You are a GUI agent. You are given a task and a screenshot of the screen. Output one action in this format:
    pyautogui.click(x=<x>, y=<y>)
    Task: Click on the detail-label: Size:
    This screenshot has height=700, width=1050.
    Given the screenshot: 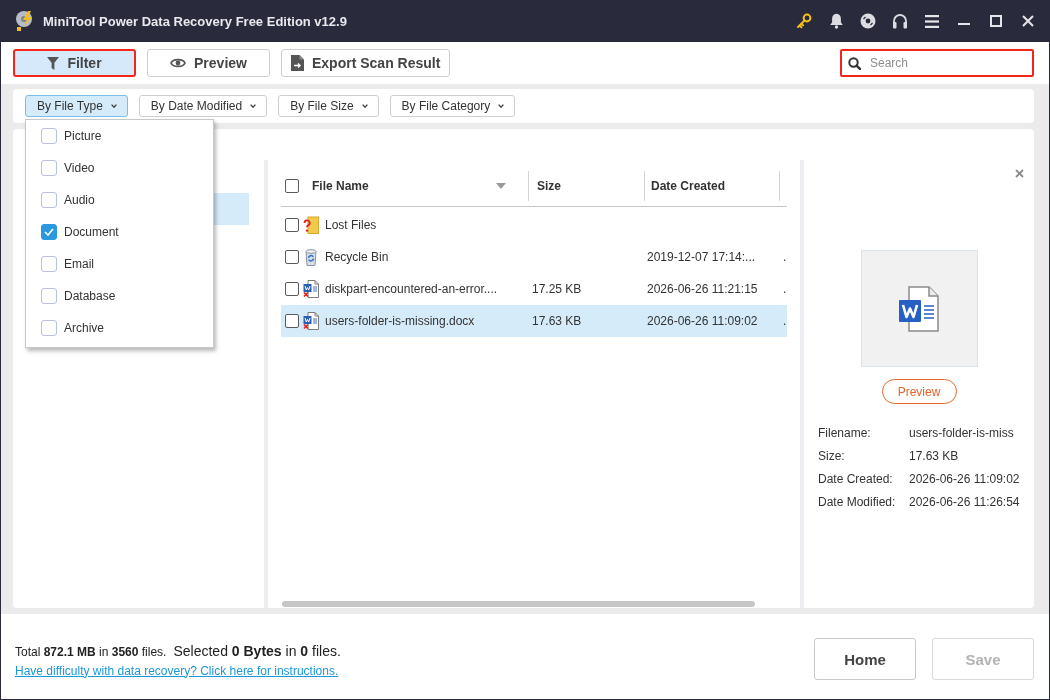 What is the action you would take?
    pyautogui.click(x=832, y=455)
    